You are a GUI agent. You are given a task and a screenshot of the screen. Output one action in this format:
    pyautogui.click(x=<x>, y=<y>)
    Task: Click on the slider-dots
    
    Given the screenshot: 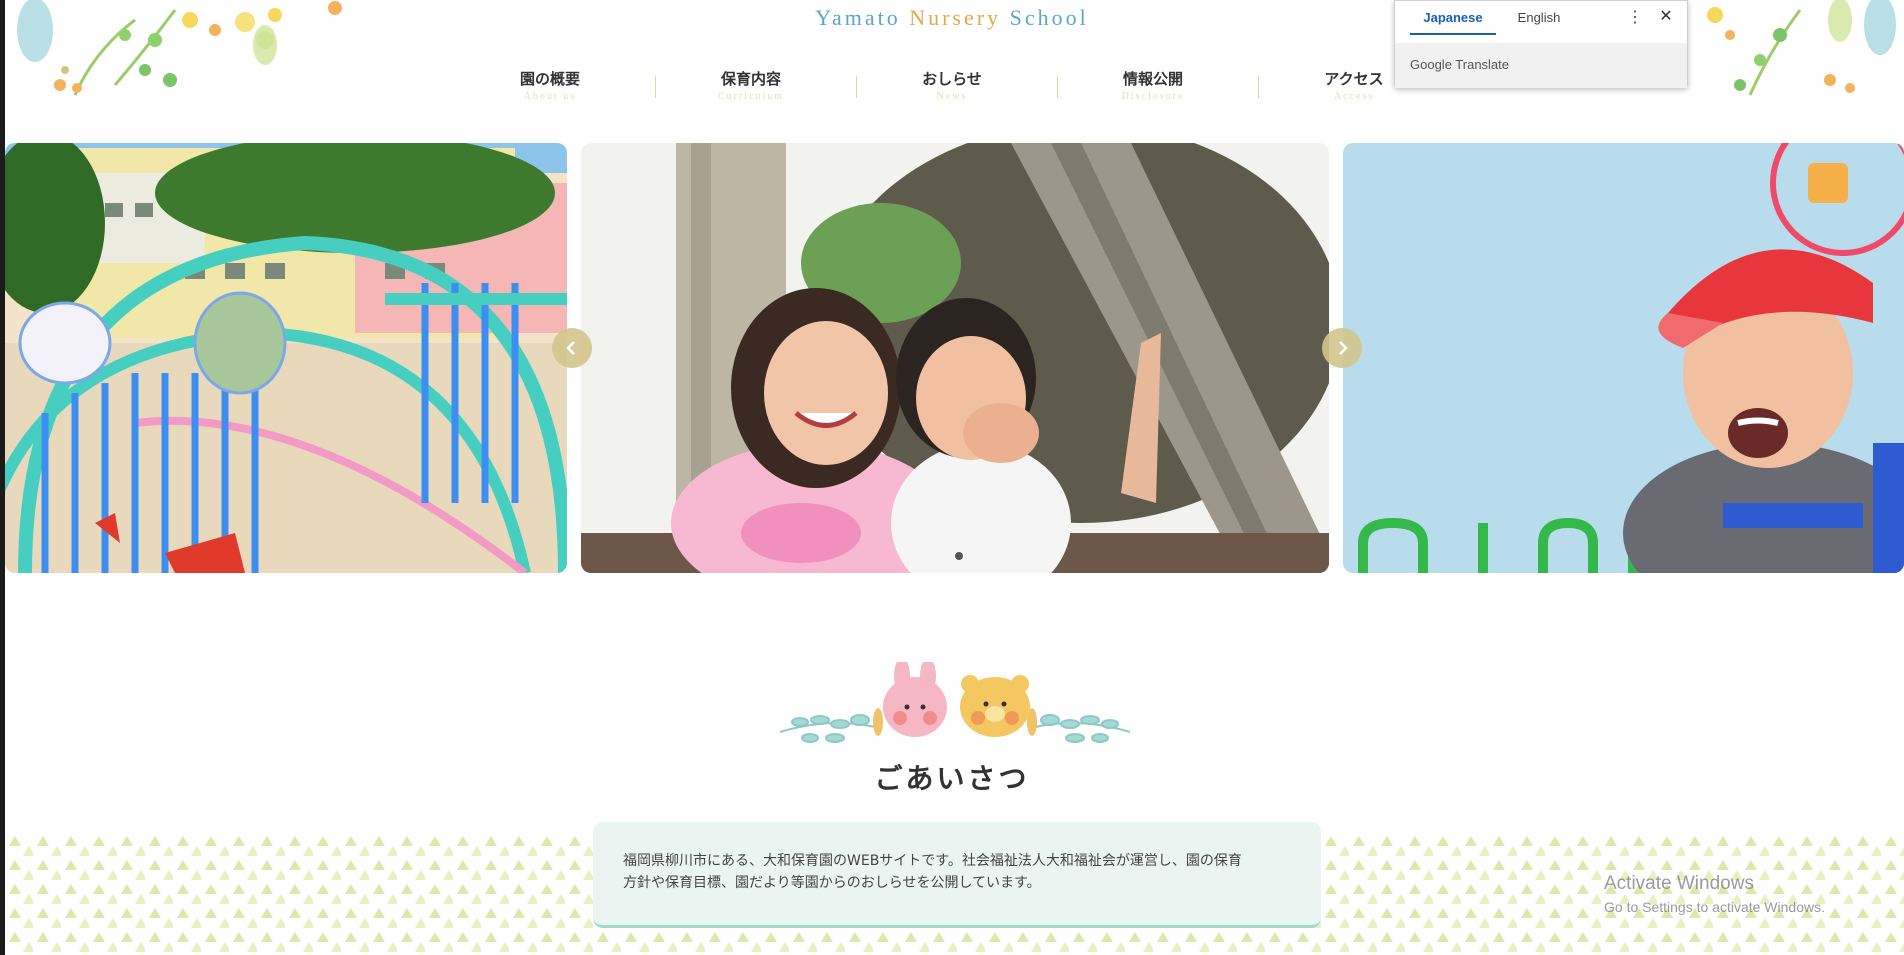 What is the action you would take?
    pyautogui.click(x=959, y=556)
    